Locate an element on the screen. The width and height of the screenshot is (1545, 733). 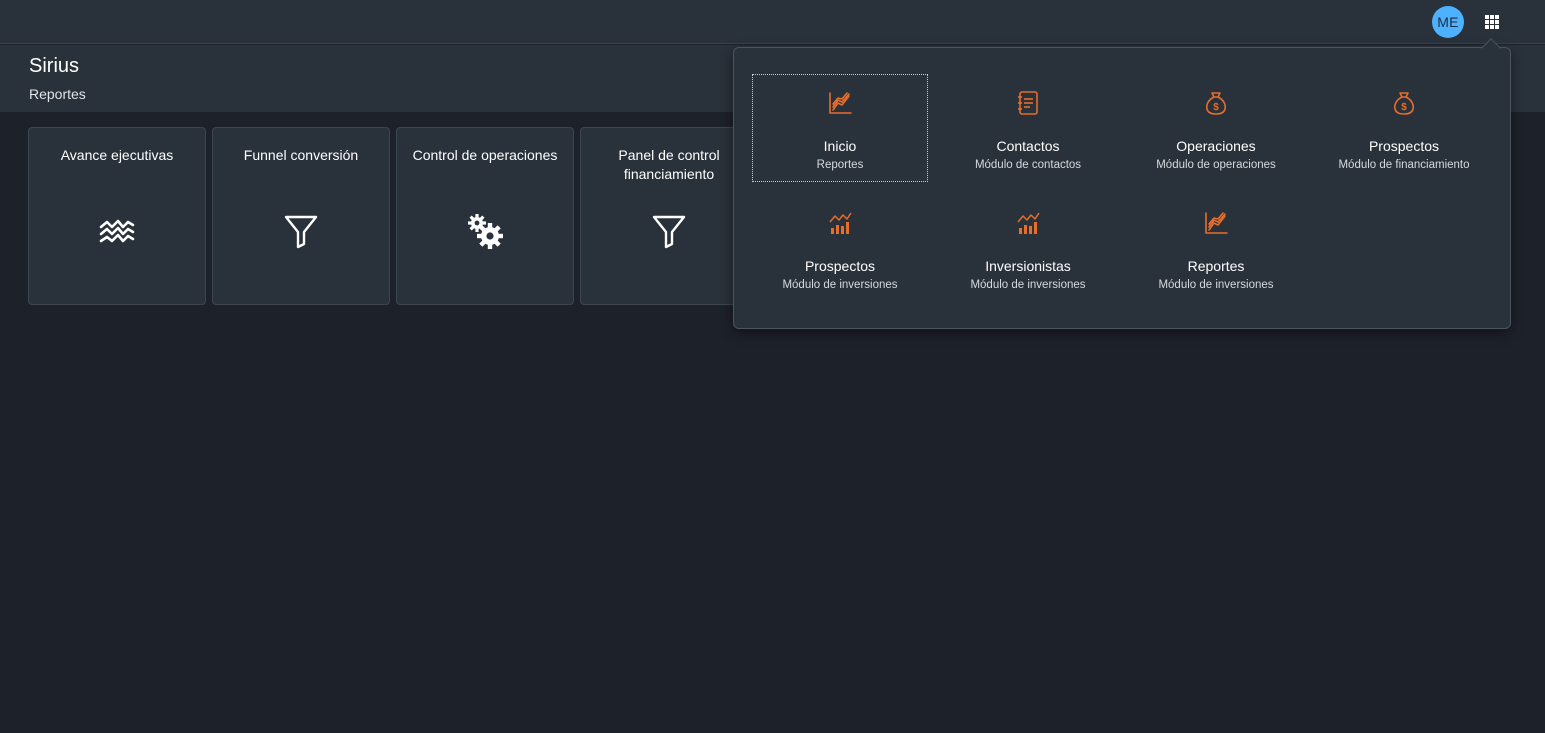
app-title: Inversionistas is located at coordinates (1028, 266).